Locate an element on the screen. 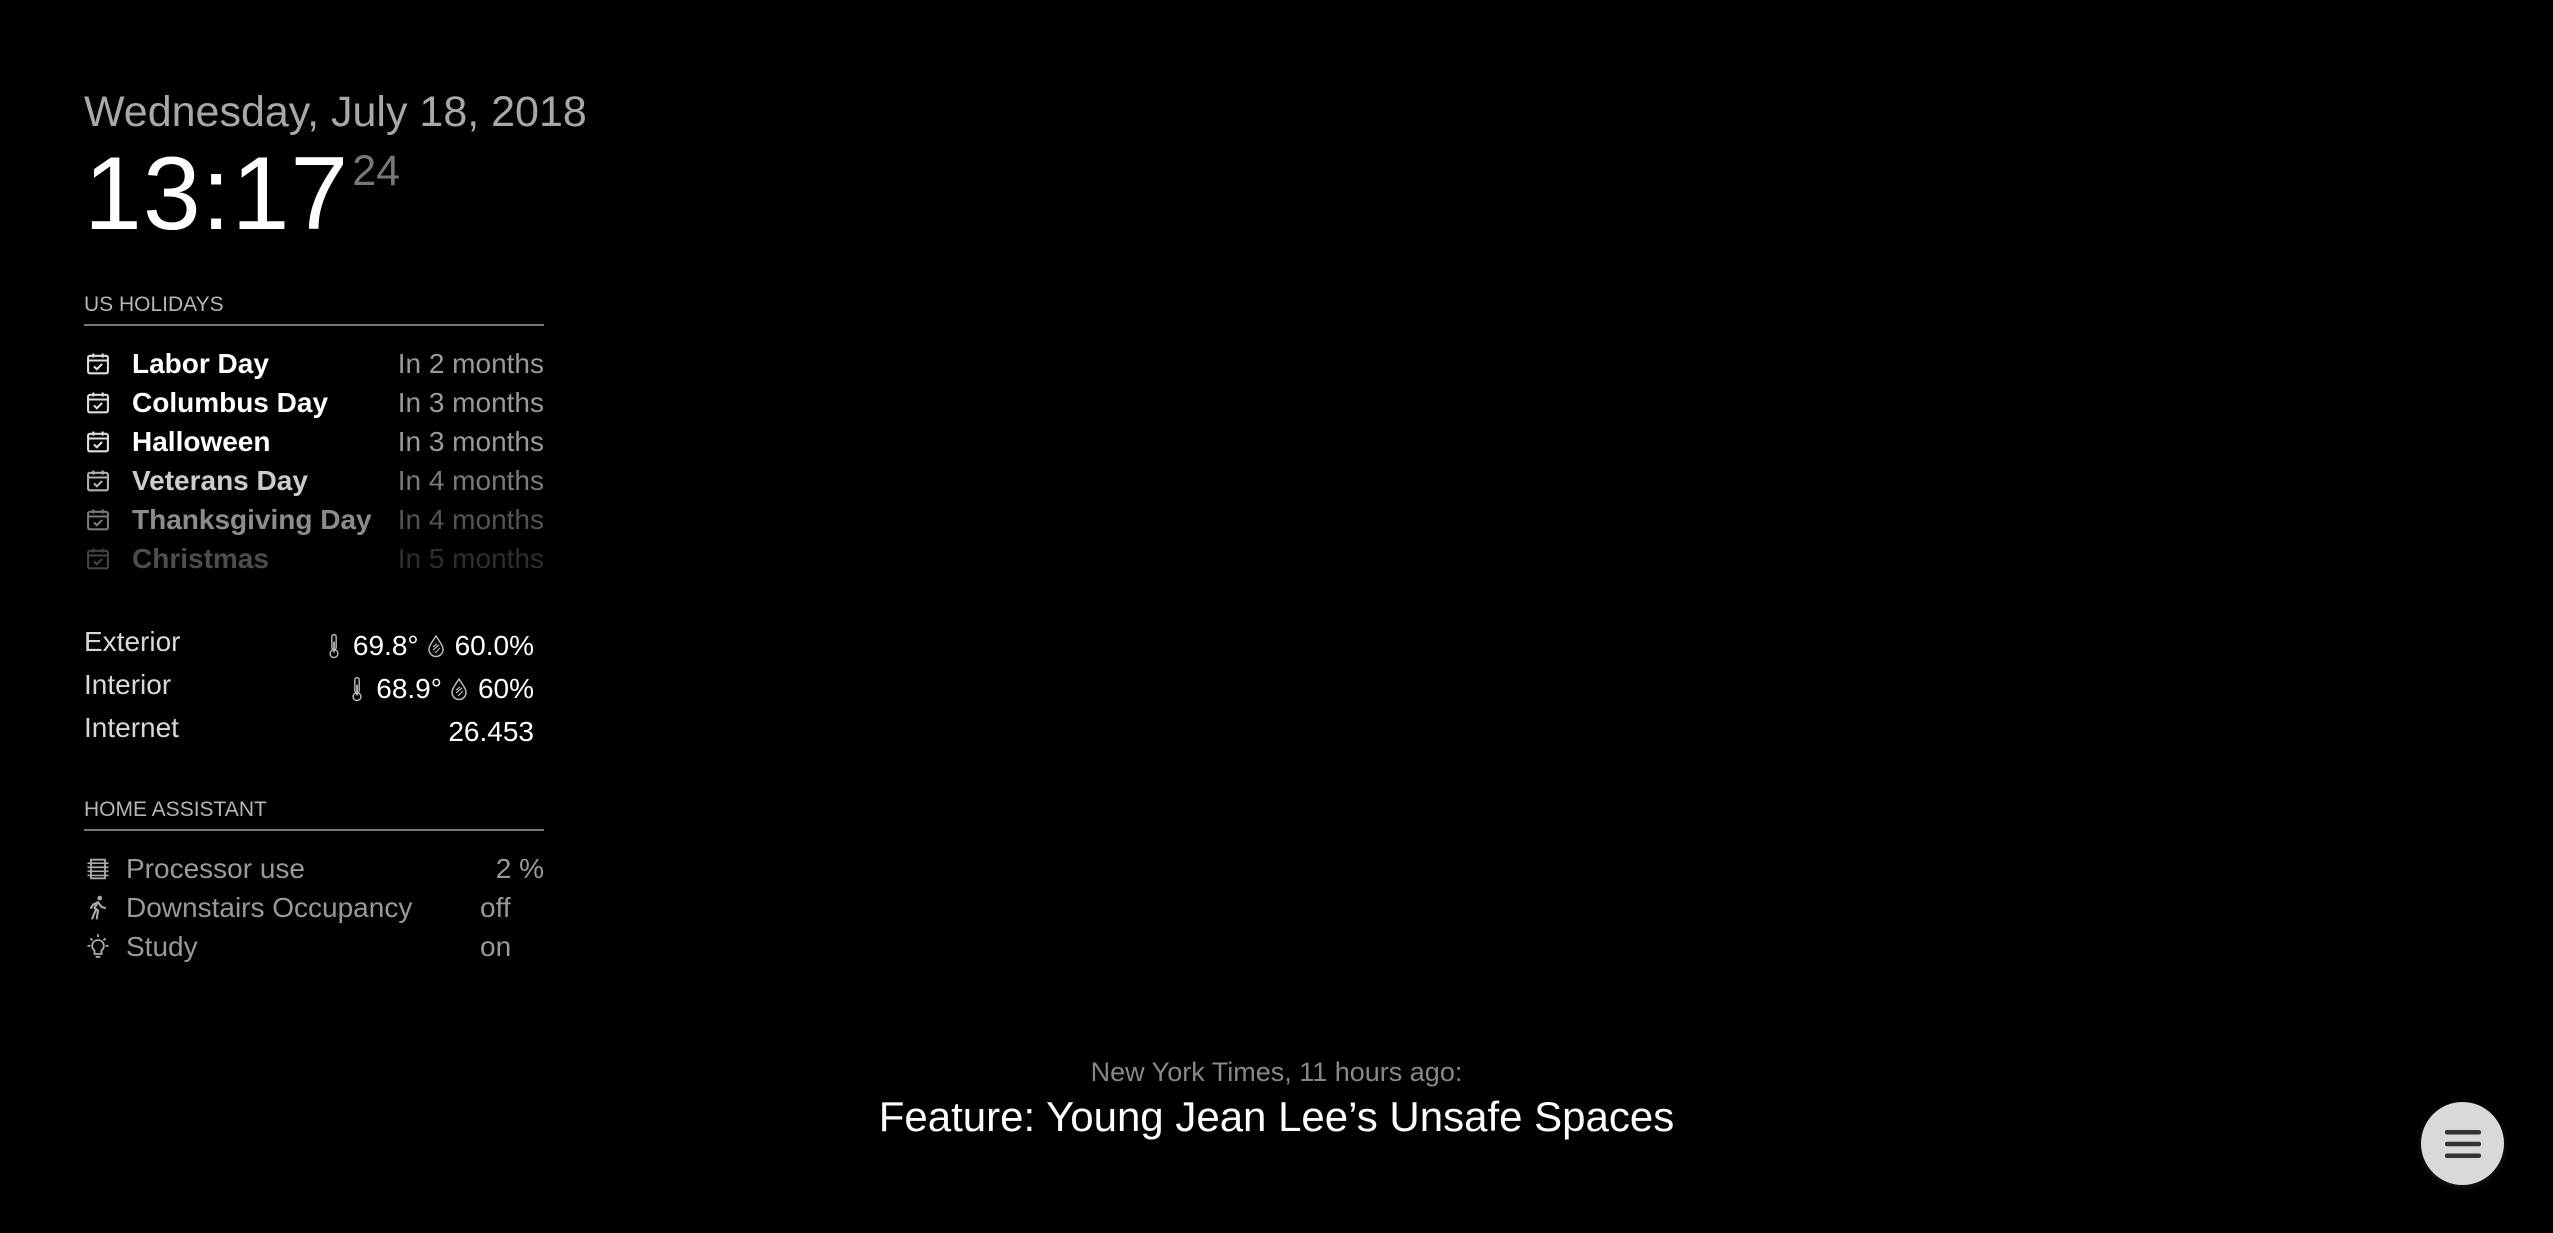 The image size is (2553, 1233). sensor-row-interior: Interior 68.9° 60% is located at coordinates (314, 688).